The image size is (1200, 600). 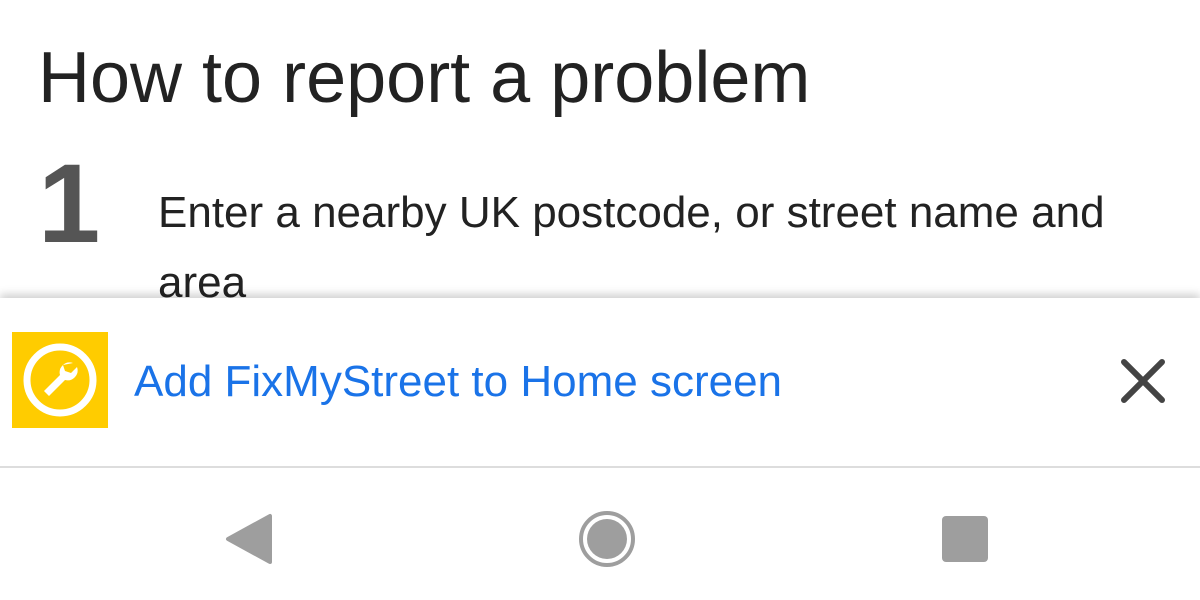 I want to click on wrench-icon, so click(x=60, y=380).